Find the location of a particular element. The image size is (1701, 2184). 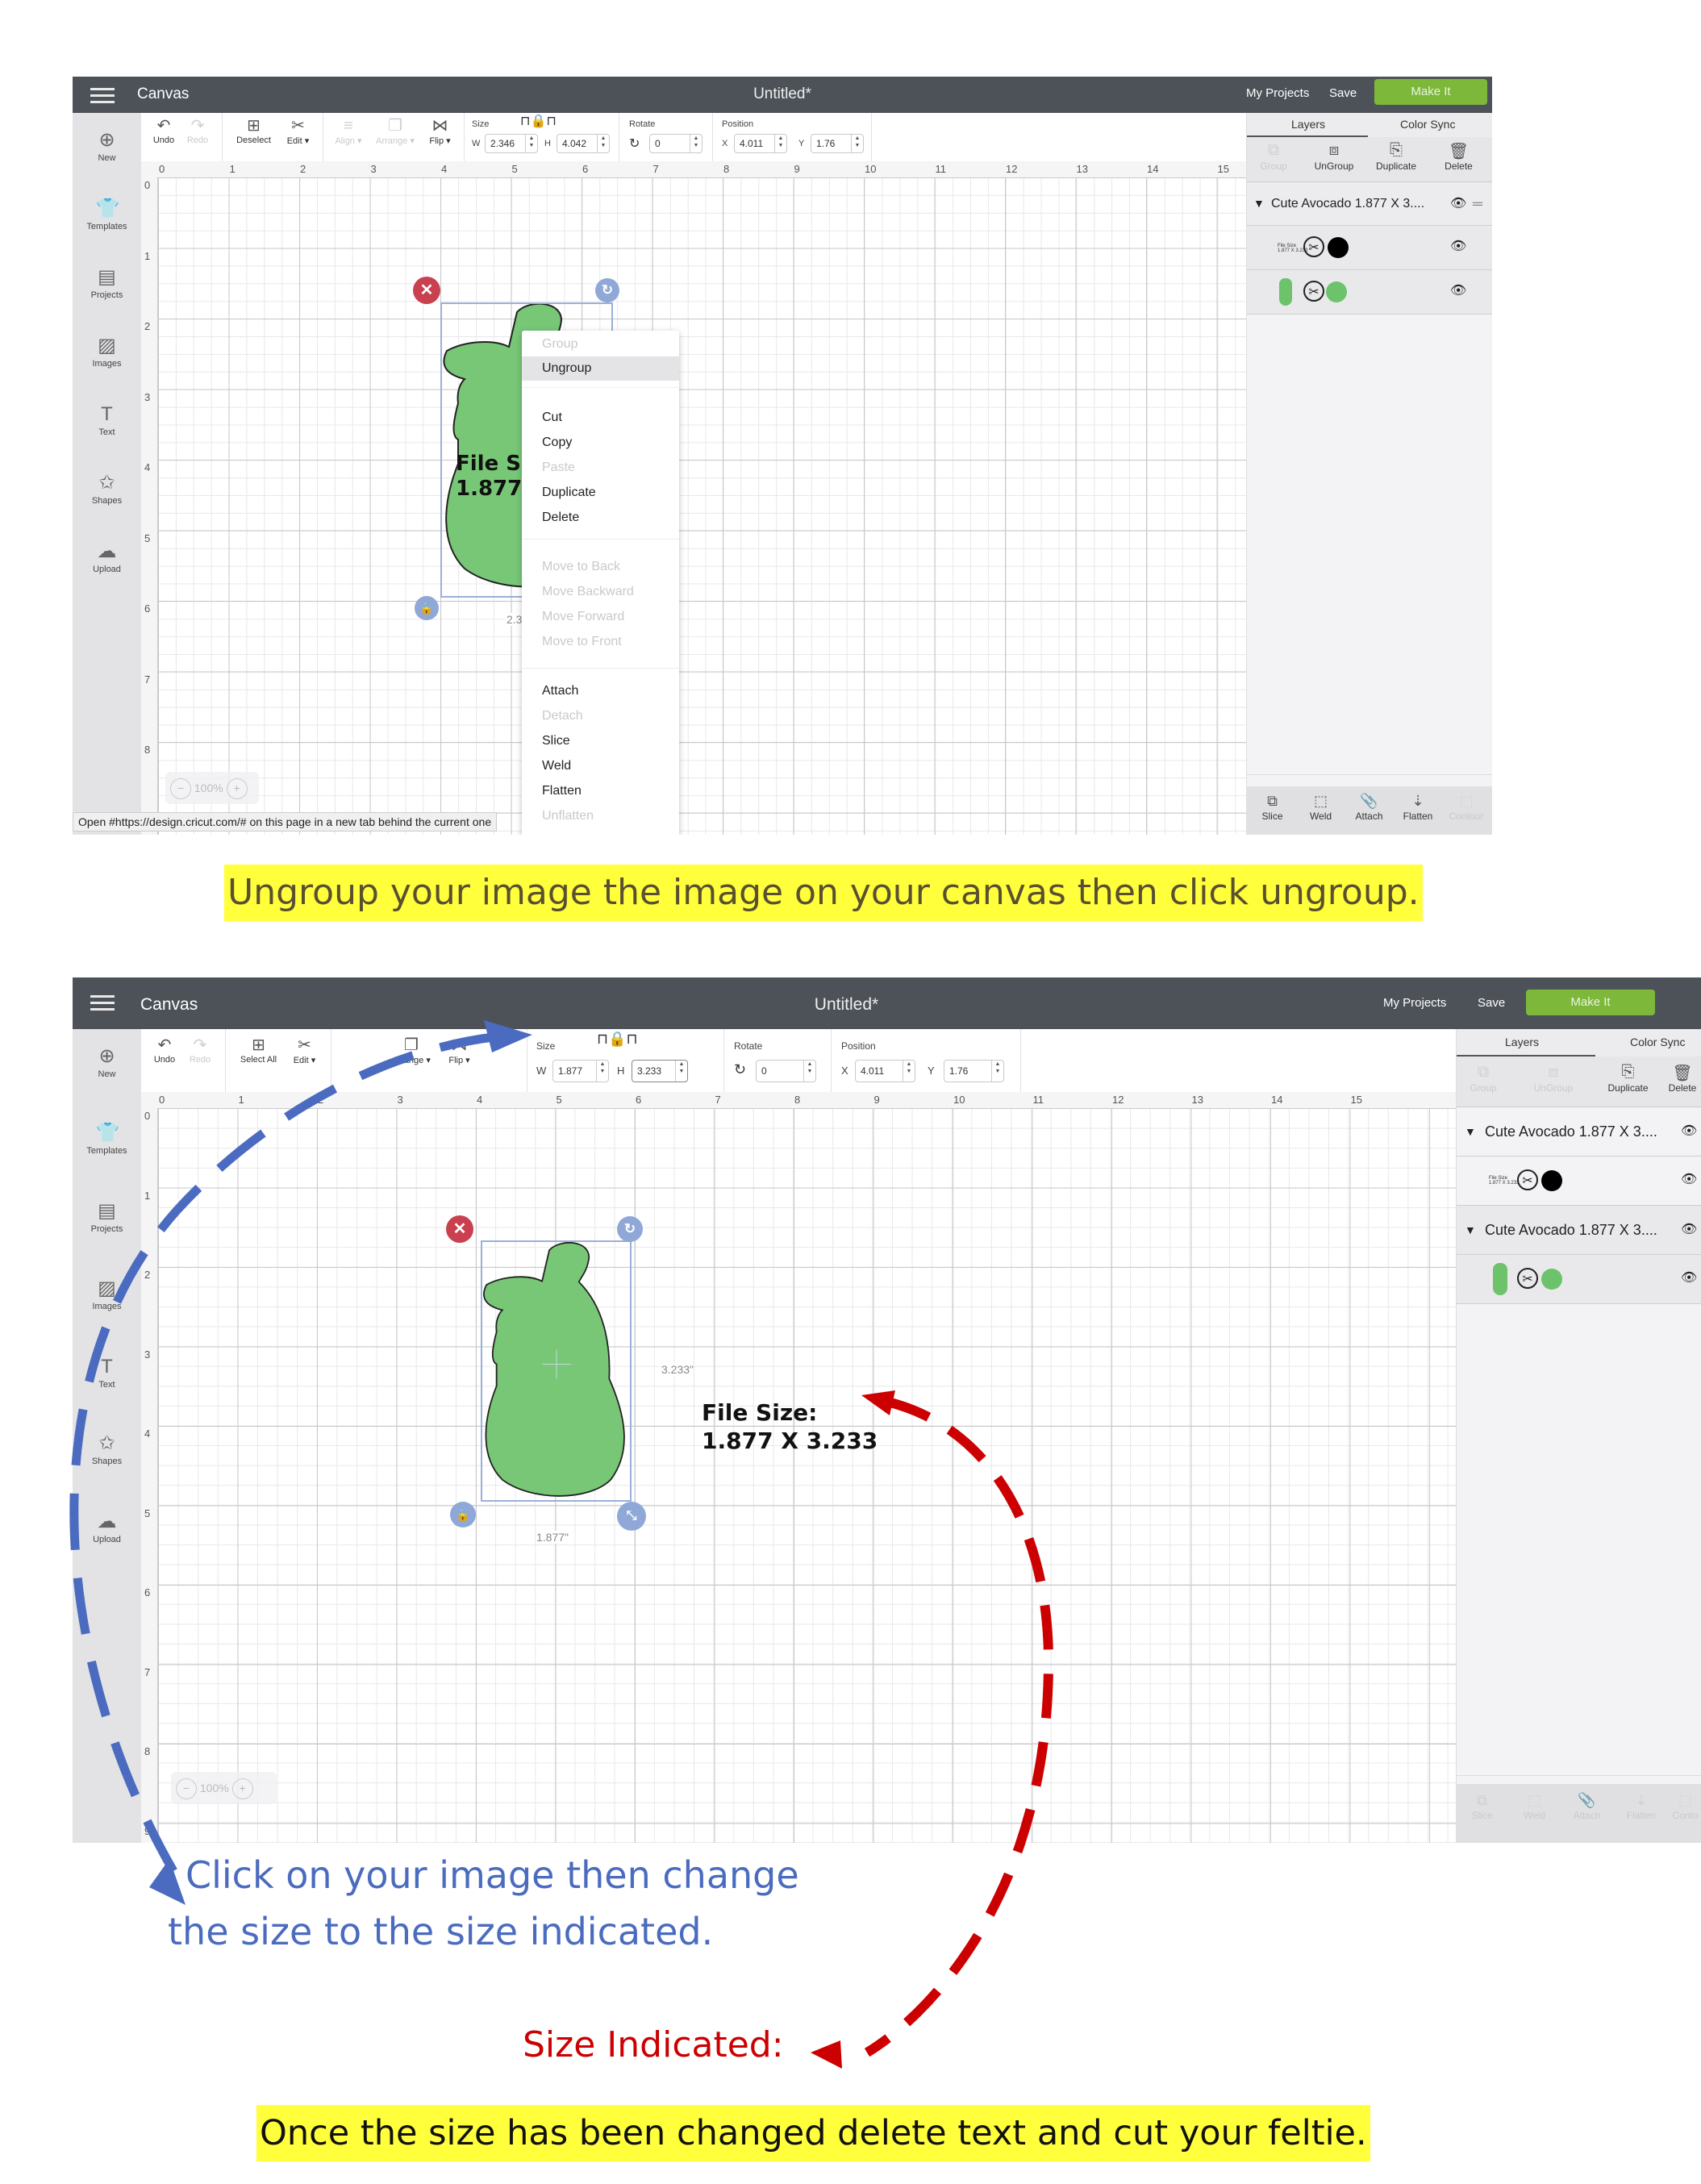

menu-item-move-backward: Move Backward is located at coordinates (600, 592).